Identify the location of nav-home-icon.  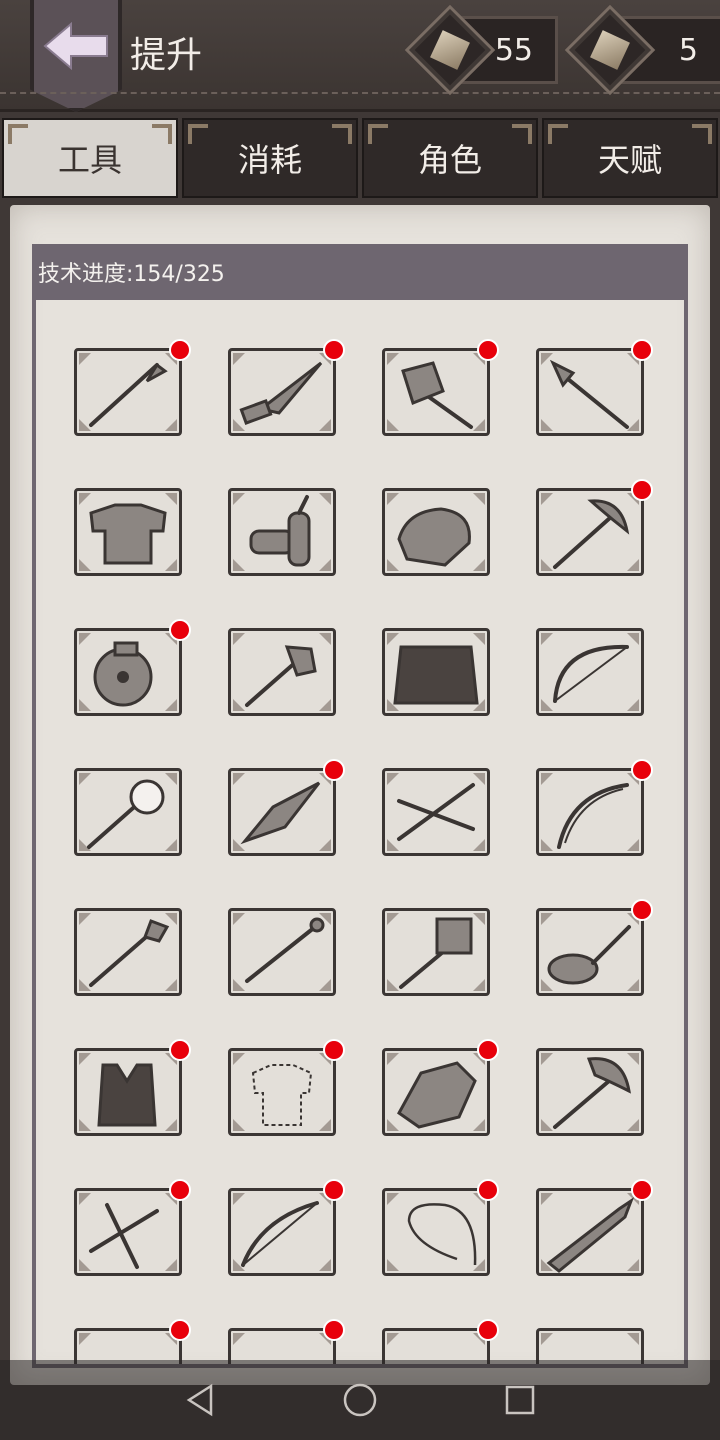
(360, 1400).